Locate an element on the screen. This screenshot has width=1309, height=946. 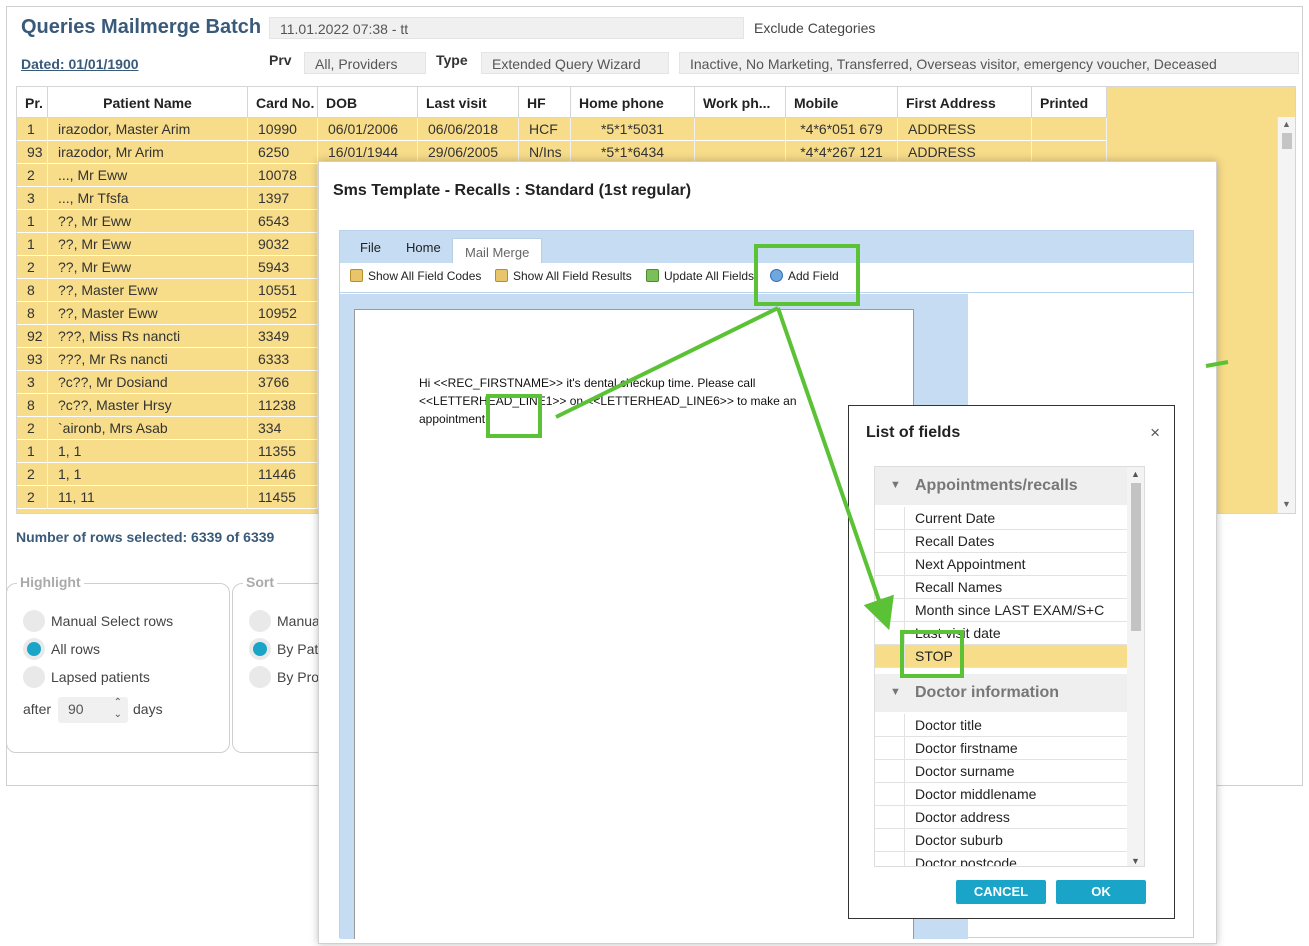
field-list-item: Doctor middlename is located at coordinates (1001, 794).